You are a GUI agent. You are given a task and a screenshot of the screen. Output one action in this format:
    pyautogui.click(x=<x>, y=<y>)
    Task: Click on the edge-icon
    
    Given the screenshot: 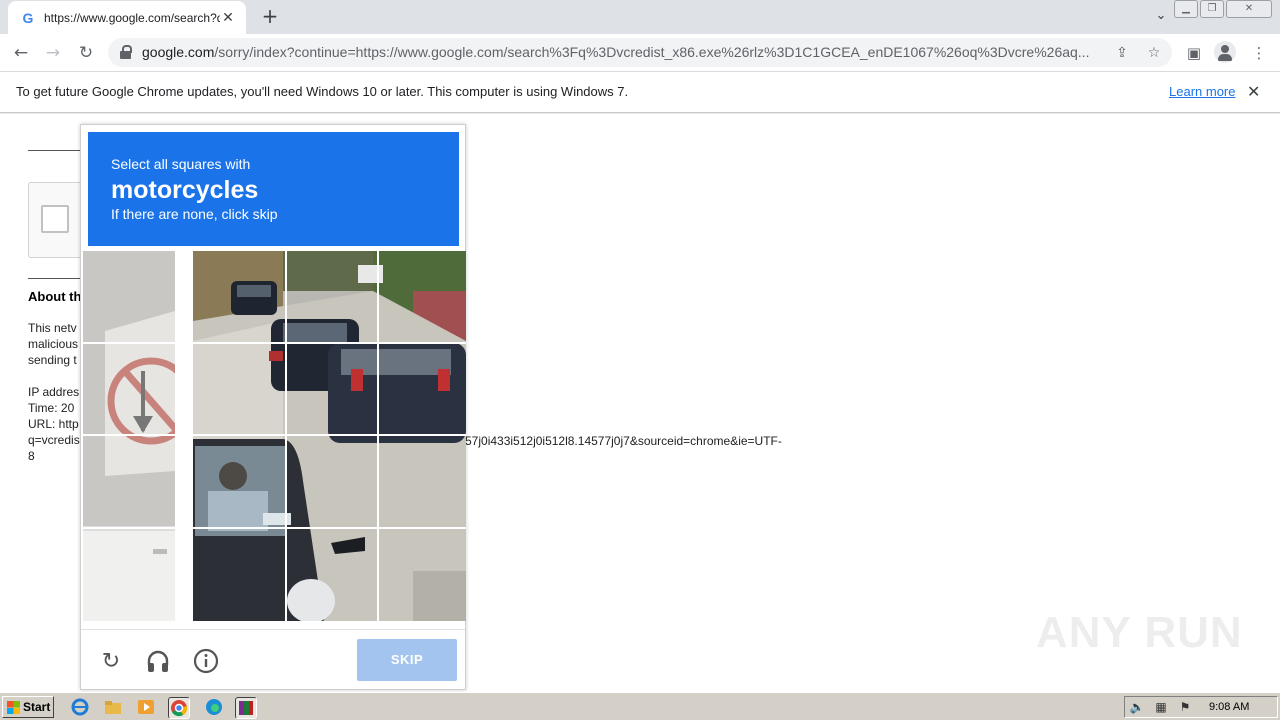 What is the action you would take?
    pyautogui.click(x=215, y=708)
    